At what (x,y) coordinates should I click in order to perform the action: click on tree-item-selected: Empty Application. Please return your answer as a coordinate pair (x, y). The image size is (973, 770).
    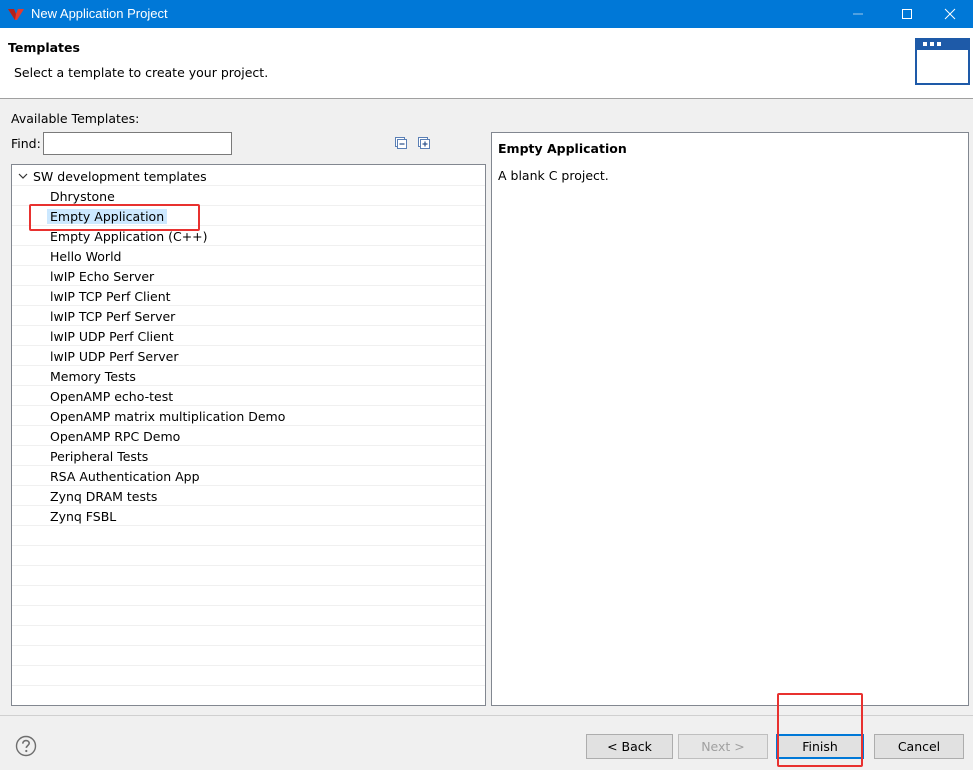
    Looking at the image, I should click on (248, 216).